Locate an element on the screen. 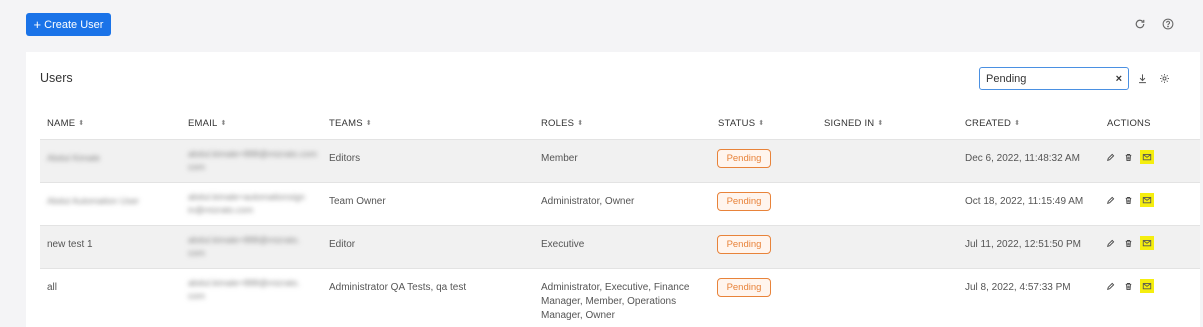 The image size is (1203, 327). col-email-header: EMAIL ⬍ is located at coordinates (207, 123).